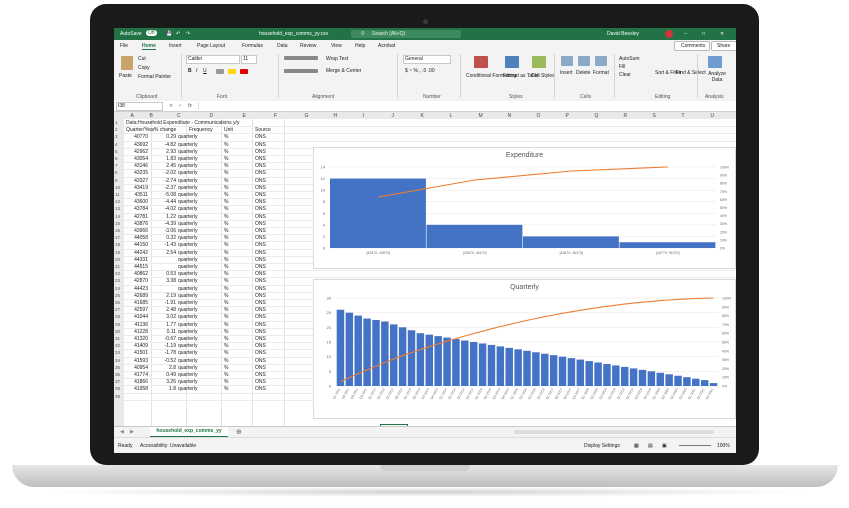 This screenshot has width=849, height=508. What do you see at coordinates (140, 130) in the screenshot?
I see `header-quarter: Quarter/Year` at bounding box center [140, 130].